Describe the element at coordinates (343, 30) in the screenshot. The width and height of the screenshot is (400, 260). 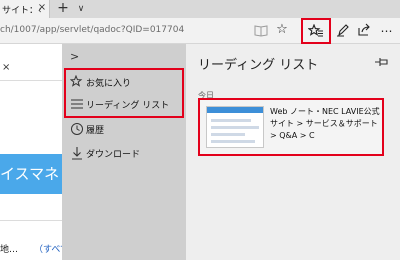
I see `web-notes-pen-icon` at that location.